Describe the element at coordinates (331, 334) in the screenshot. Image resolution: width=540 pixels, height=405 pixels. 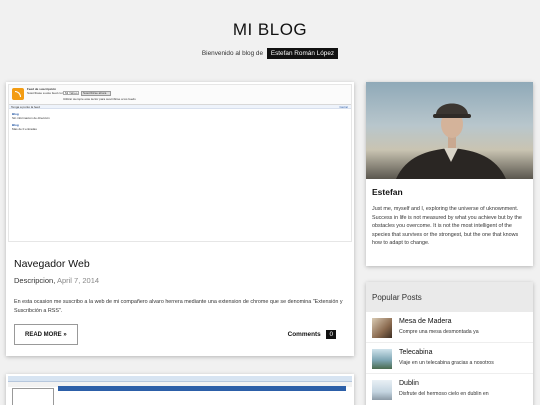
I see `comments-count-badge: 0` at that location.